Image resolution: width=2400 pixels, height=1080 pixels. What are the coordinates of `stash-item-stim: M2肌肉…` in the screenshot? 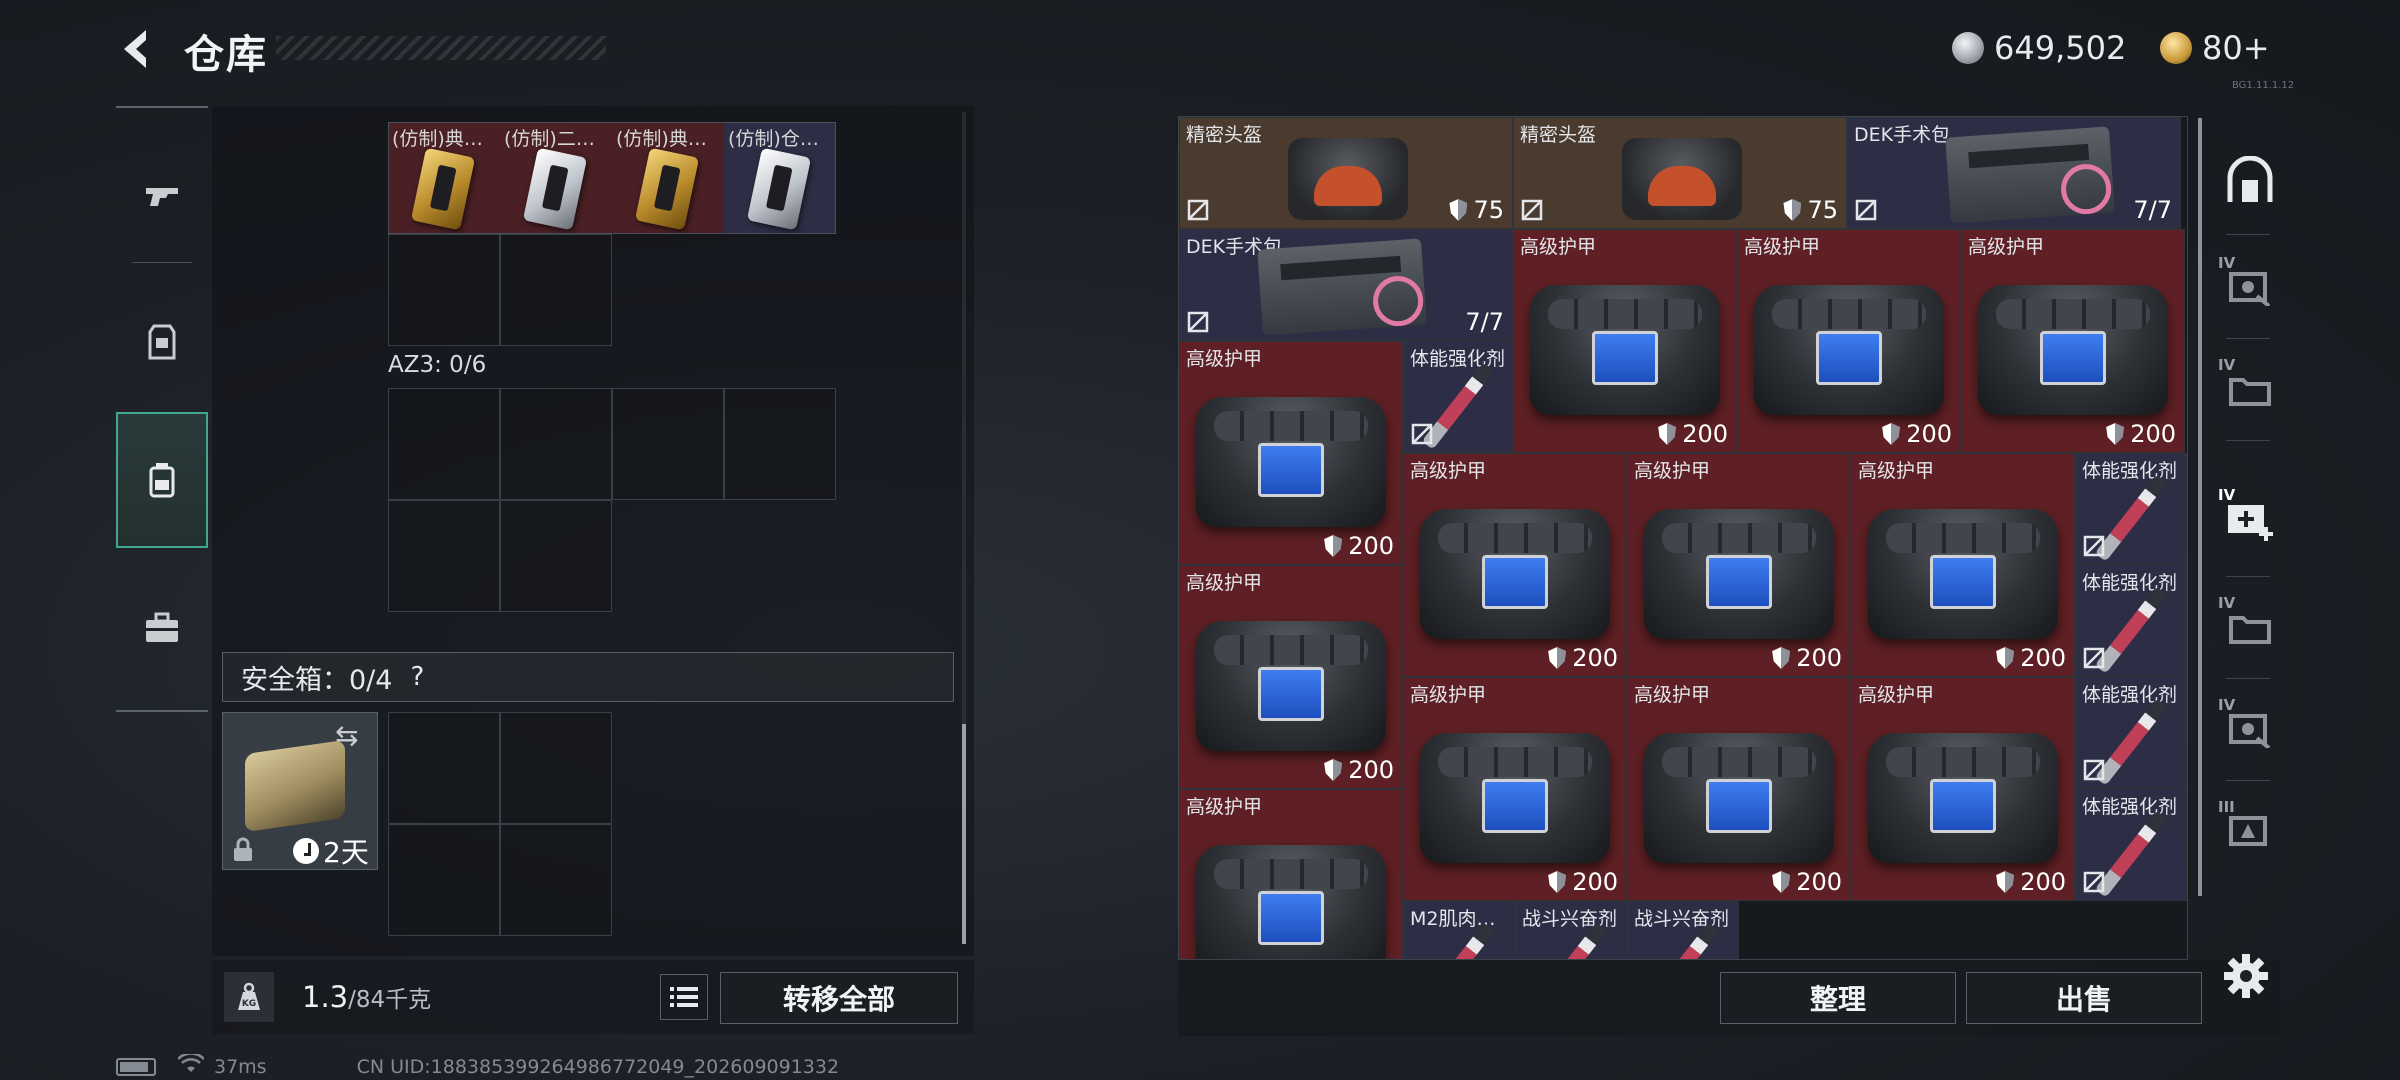 It's located at (1459, 930).